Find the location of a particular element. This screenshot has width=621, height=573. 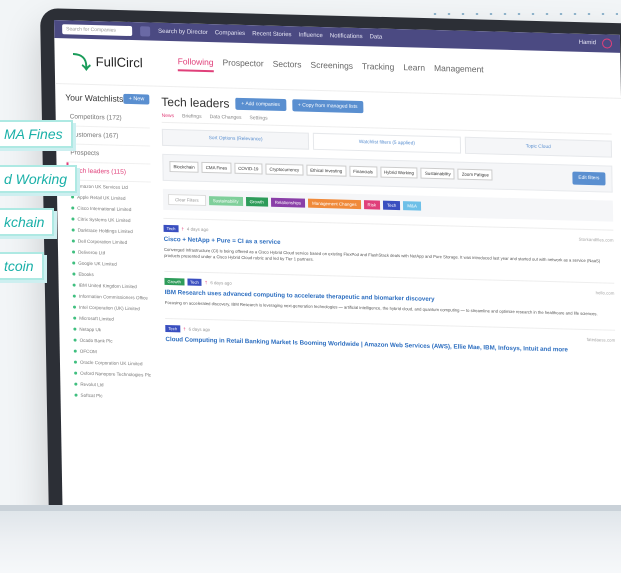

category-filter-pill: Management Changes is located at coordinates (334, 204).